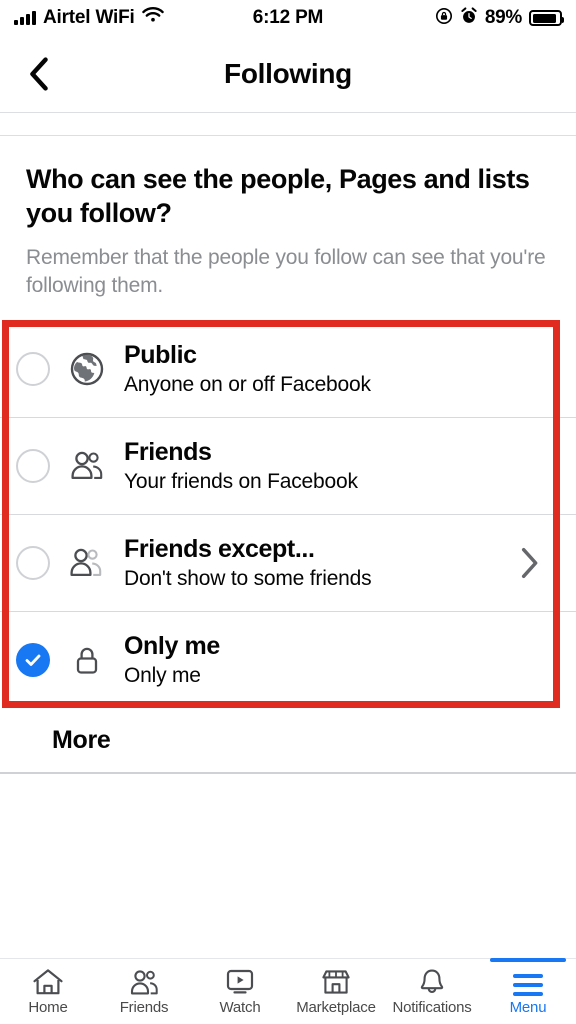  I want to click on back-button, so click(39, 74).